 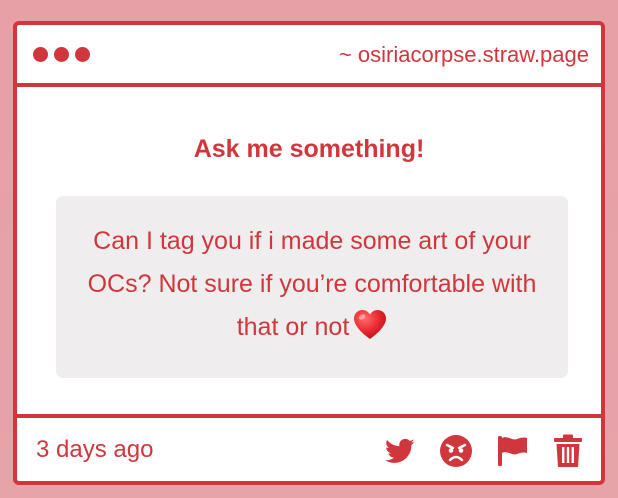 I want to click on page-url: ~ osiriacorpse.straw.page, so click(x=463, y=54).